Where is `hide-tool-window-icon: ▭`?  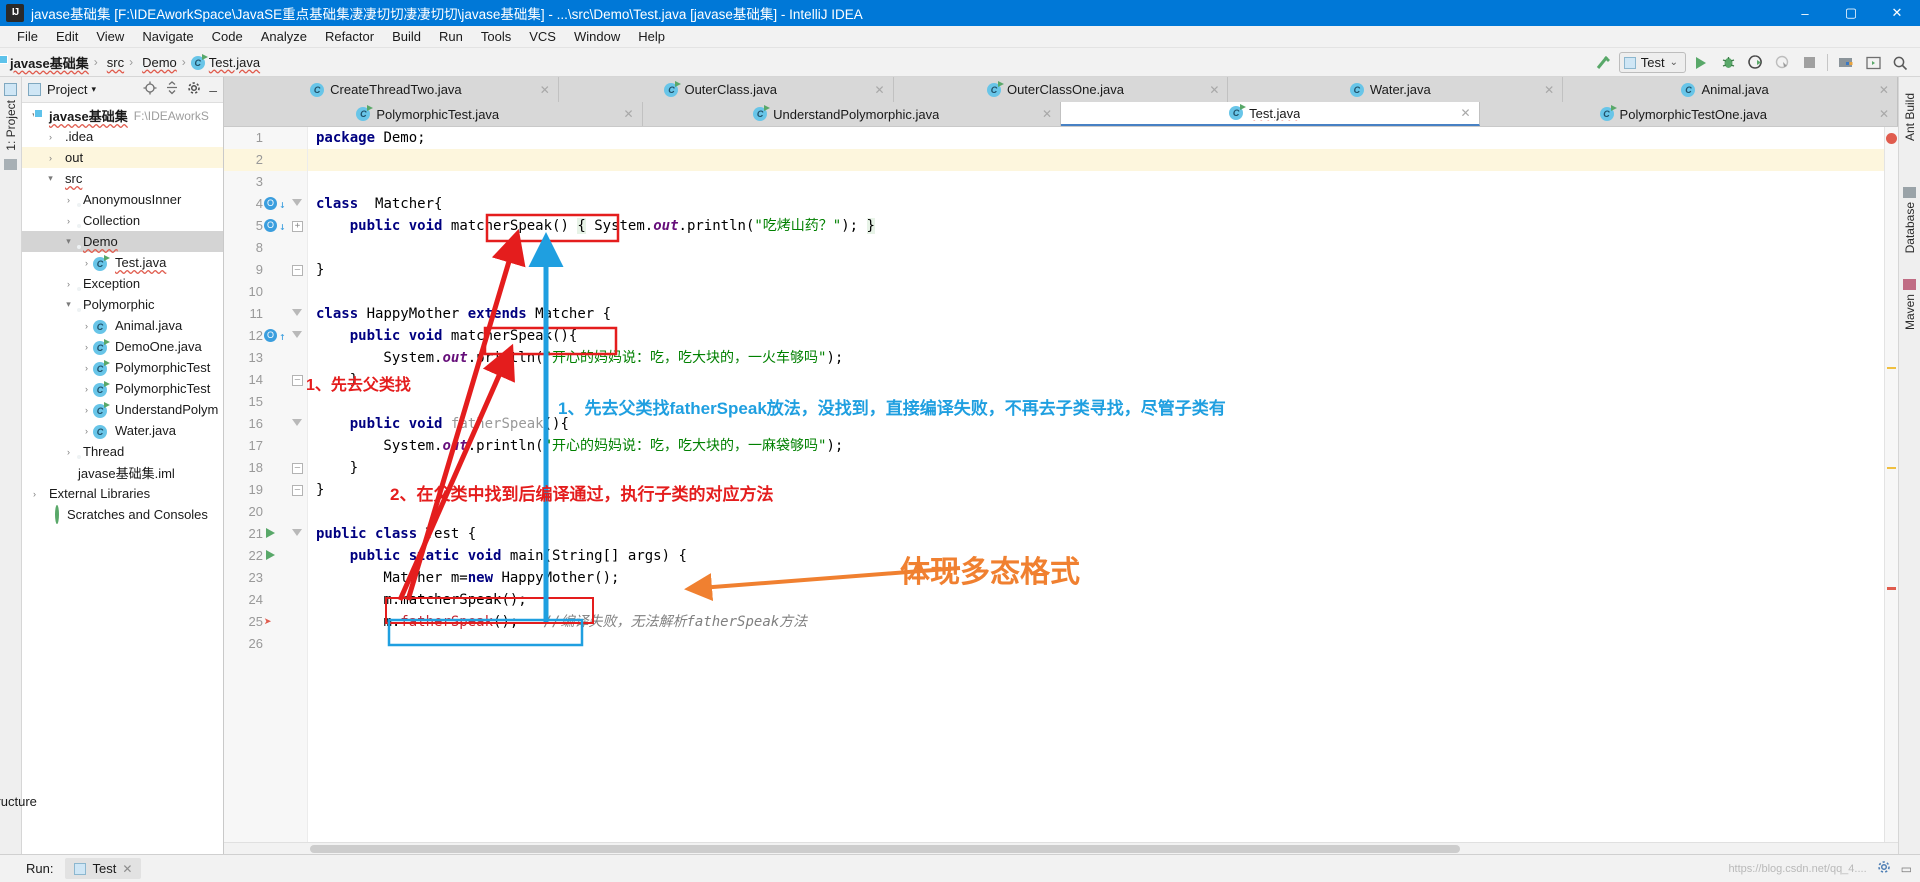 hide-tool-window-icon: ▭ is located at coordinates (1906, 869).